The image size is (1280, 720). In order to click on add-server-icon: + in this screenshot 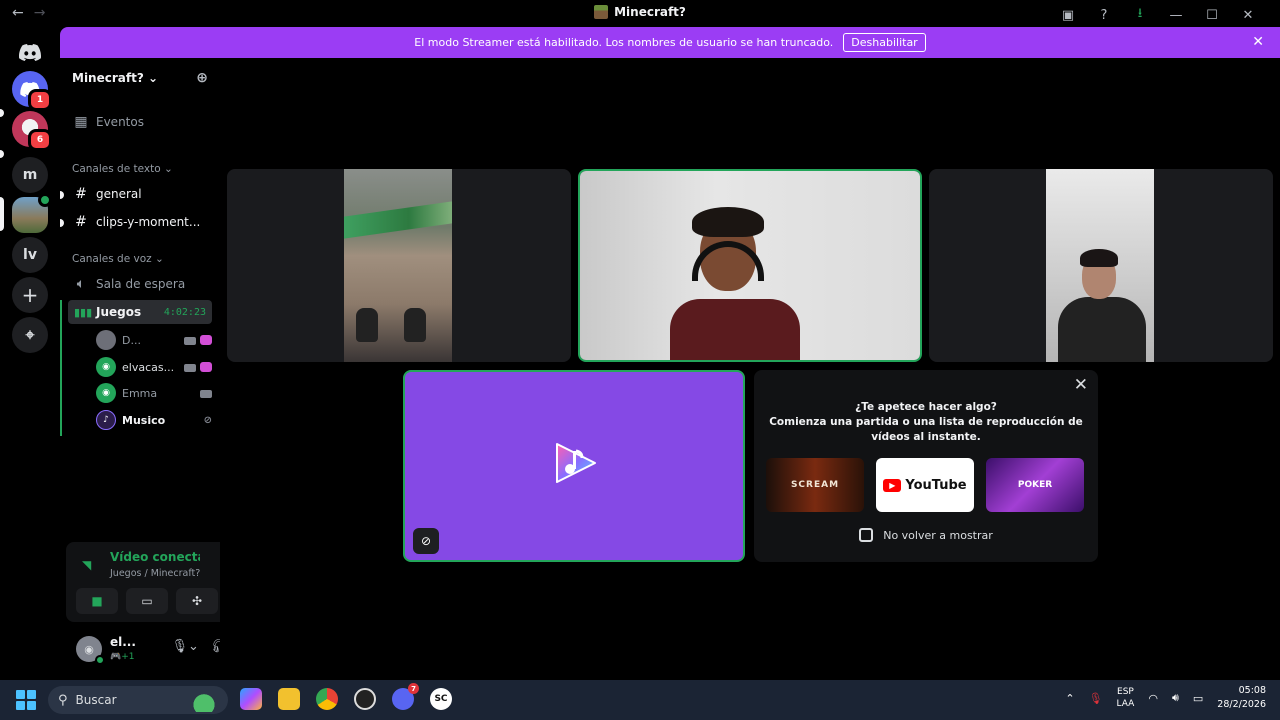, I will do `click(30, 295)`.